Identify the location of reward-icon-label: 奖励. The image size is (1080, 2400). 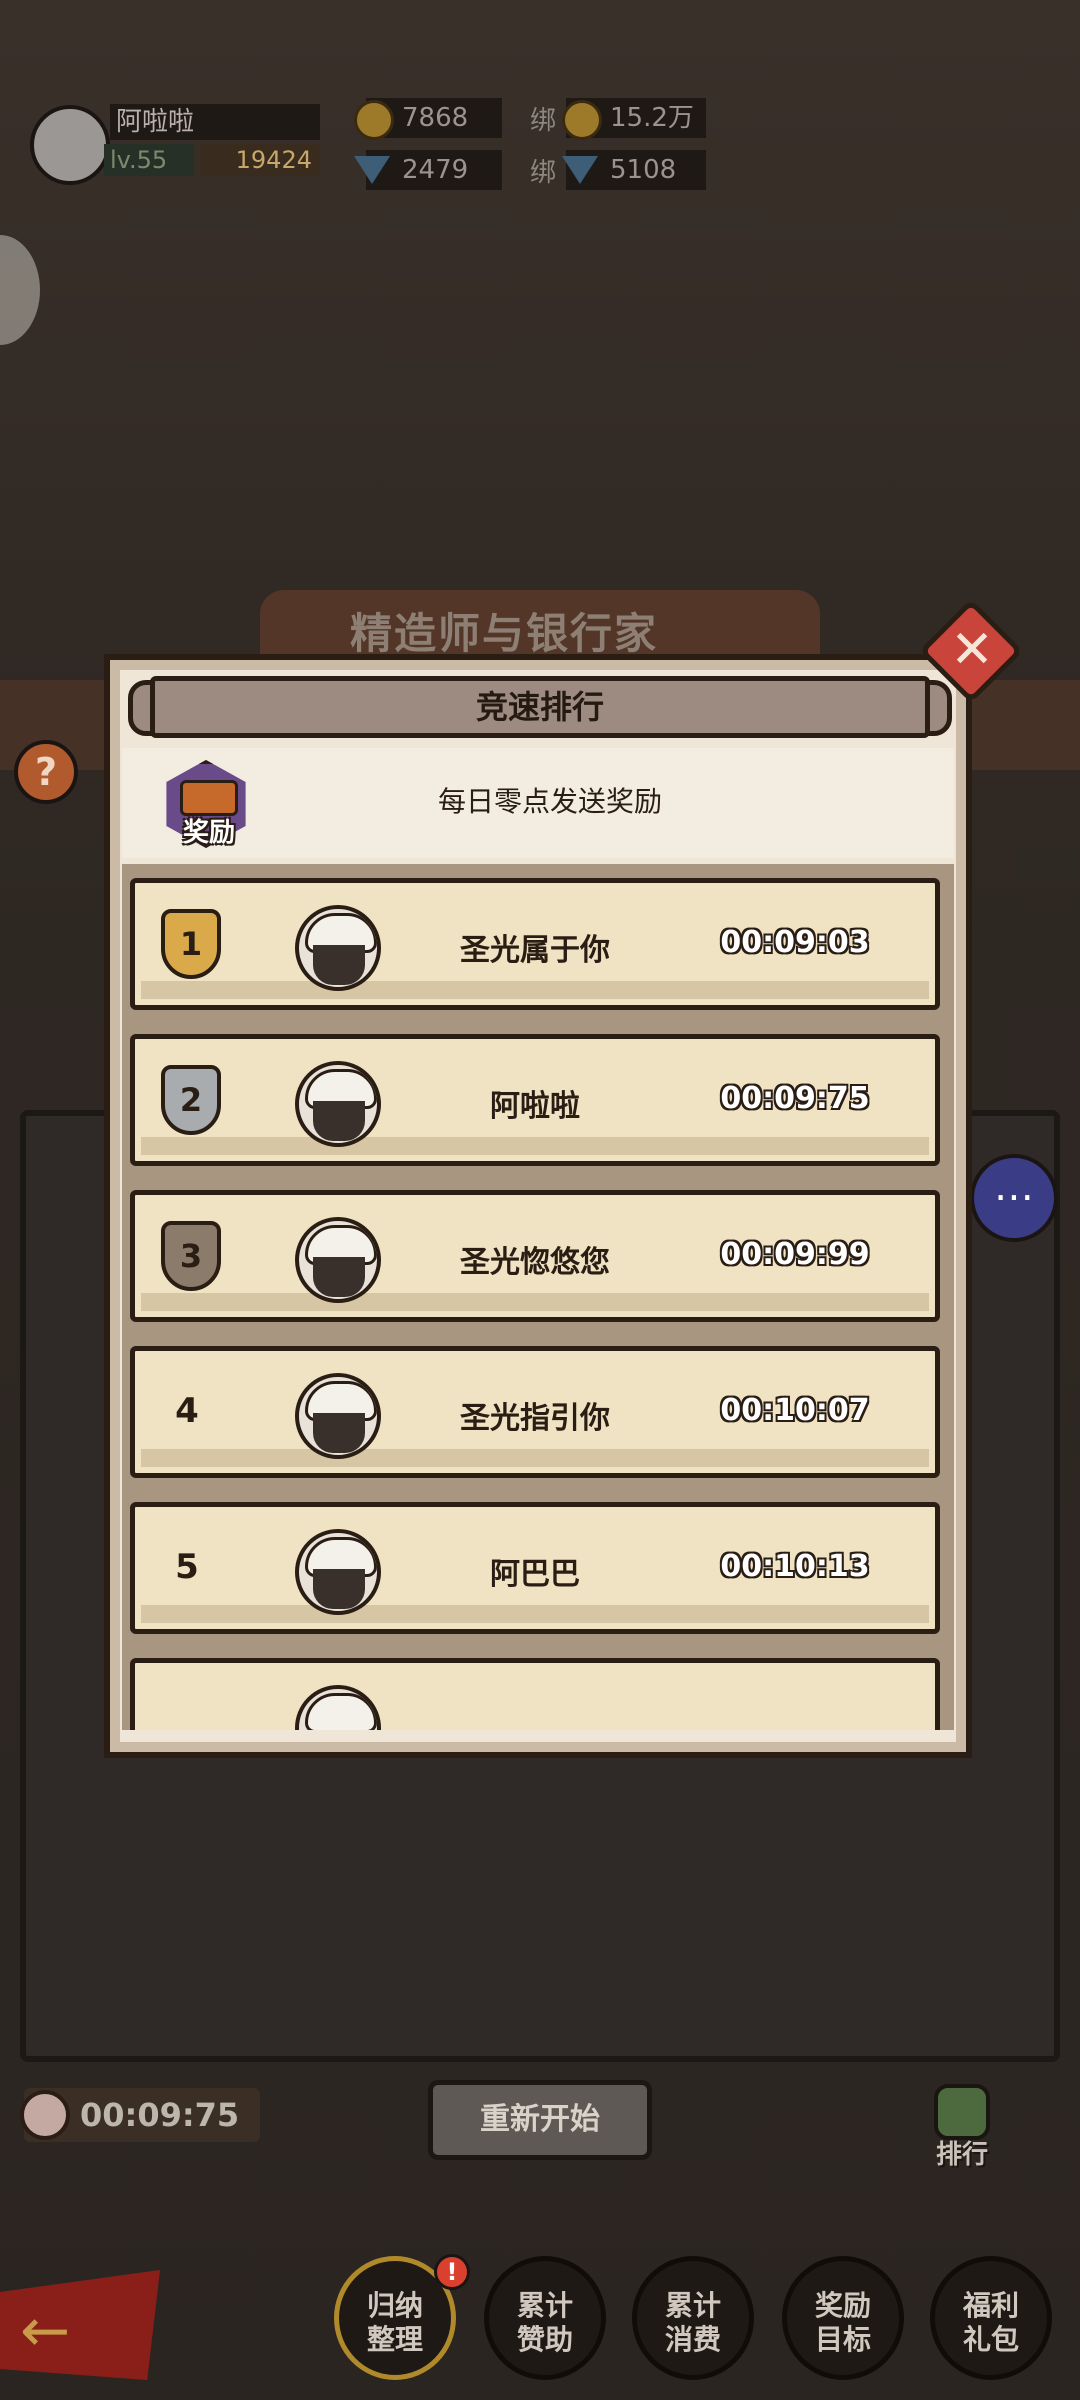
(208, 833).